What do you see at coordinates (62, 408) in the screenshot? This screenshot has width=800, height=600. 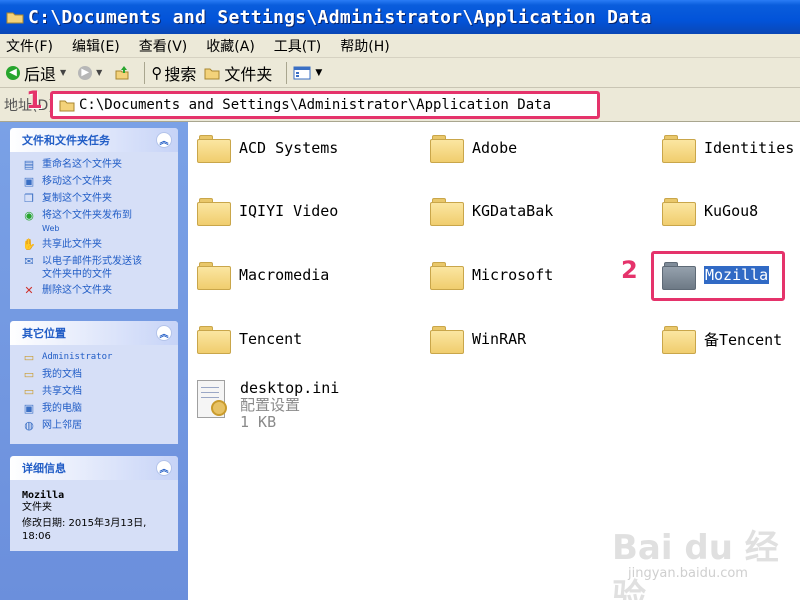 I see `place-label: 我的电脑` at bounding box center [62, 408].